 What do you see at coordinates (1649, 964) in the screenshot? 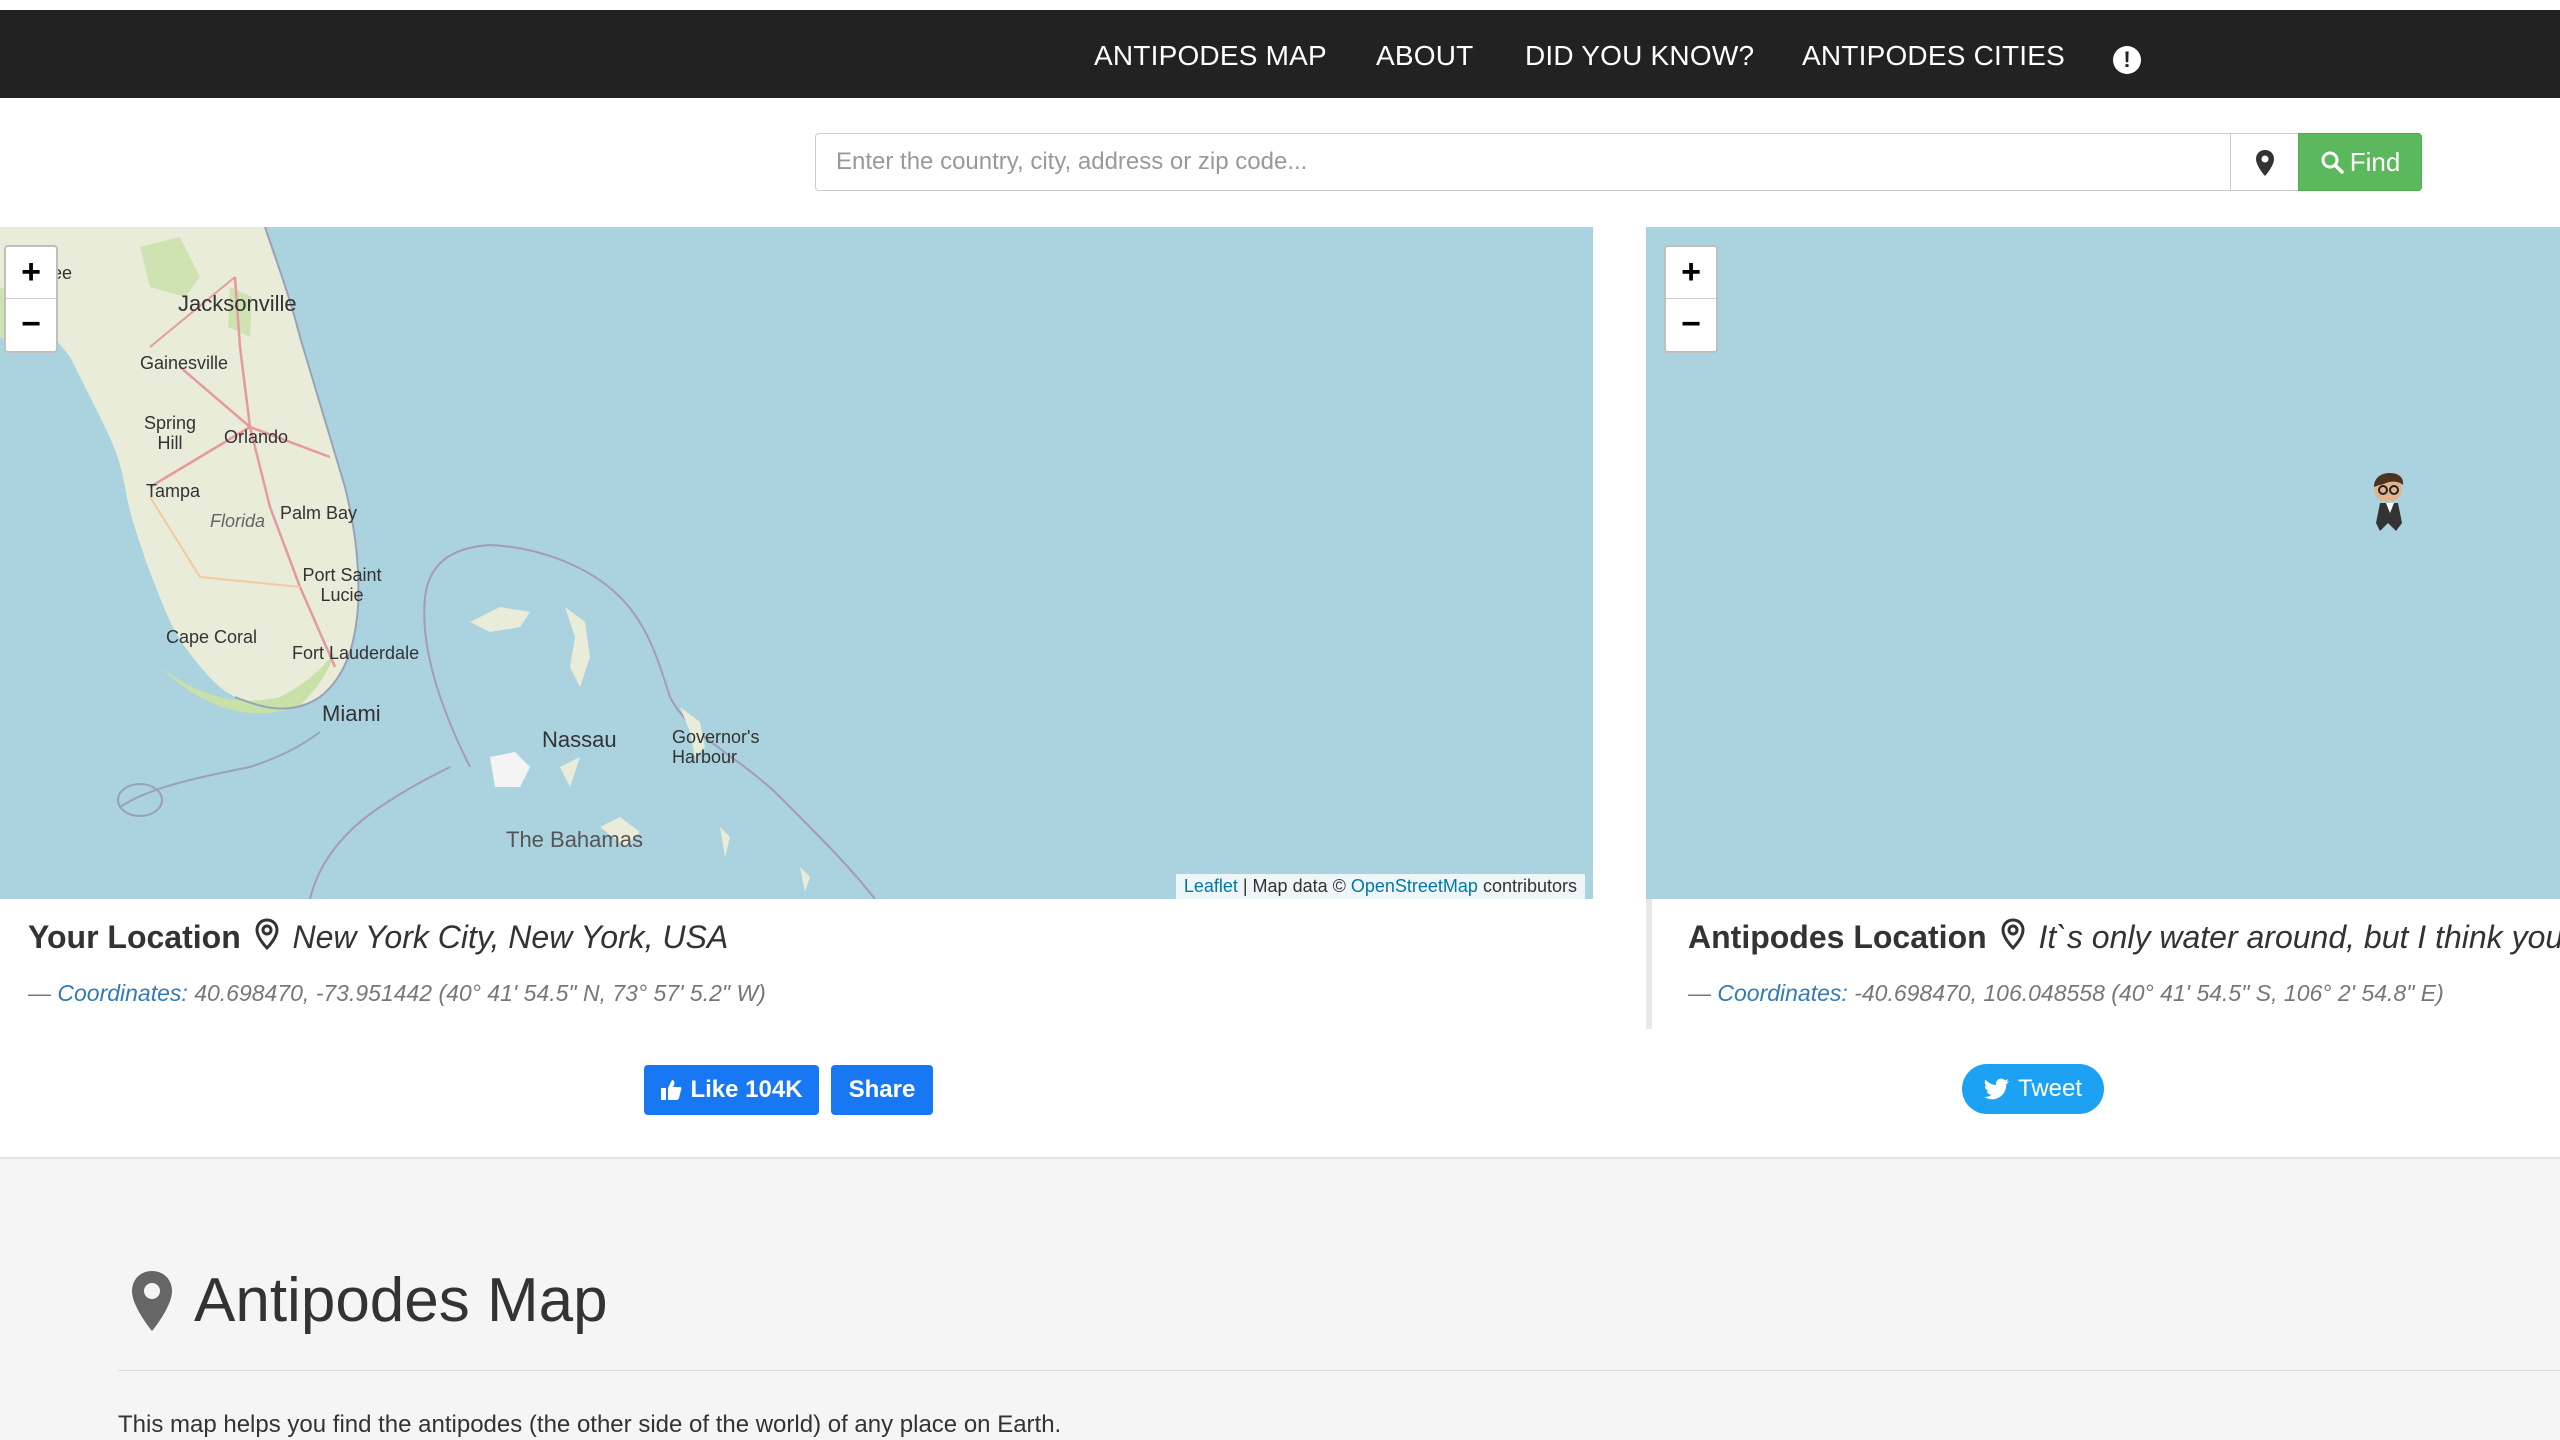
I see `panel-divider` at bounding box center [1649, 964].